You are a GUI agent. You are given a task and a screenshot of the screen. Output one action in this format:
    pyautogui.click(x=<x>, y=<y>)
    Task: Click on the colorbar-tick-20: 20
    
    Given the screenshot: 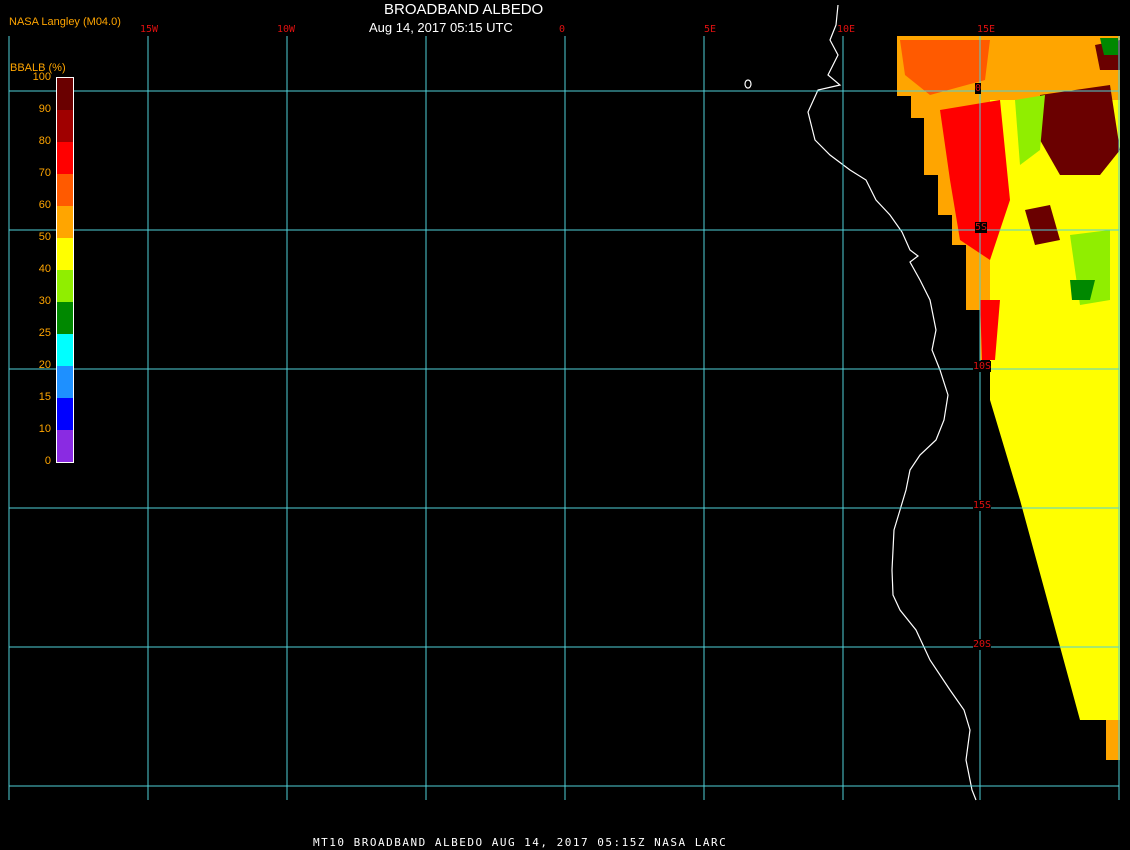 What is the action you would take?
    pyautogui.click(x=44, y=365)
    